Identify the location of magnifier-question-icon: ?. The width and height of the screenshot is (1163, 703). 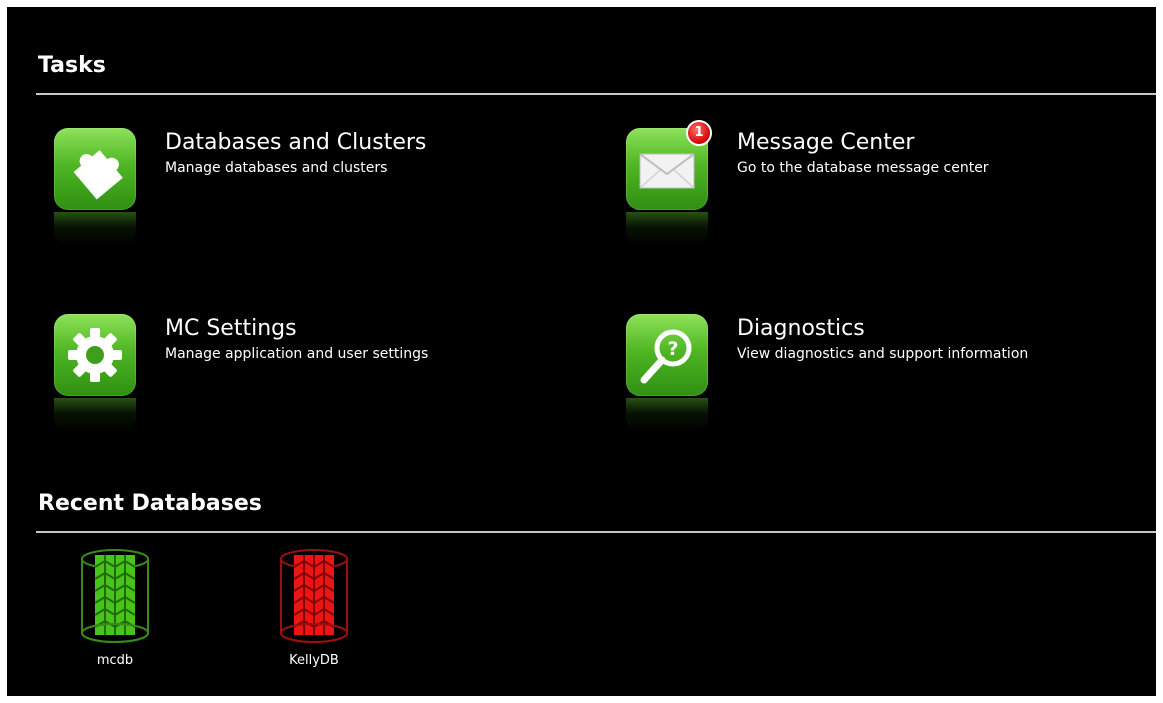
(667, 355).